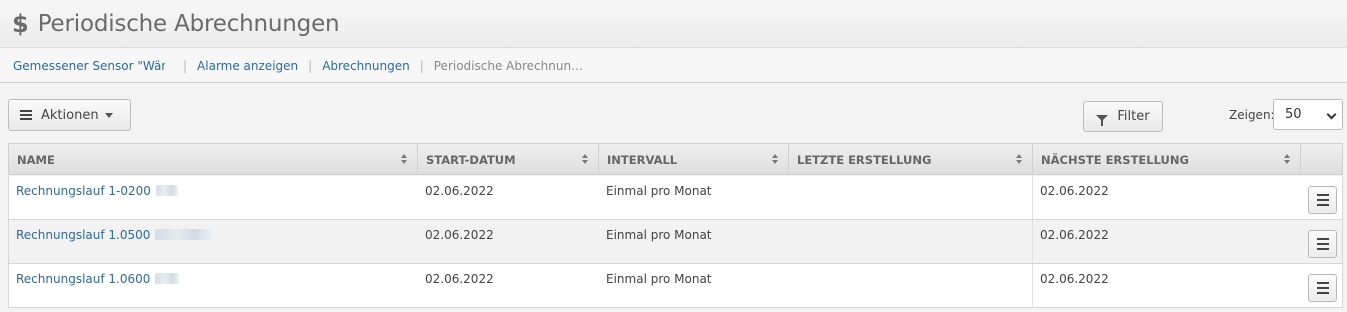 The image size is (1347, 312). Describe the element at coordinates (1115, 159) in the screenshot. I see `column-label: NÄCHSTE ERSTELLUNG` at that location.